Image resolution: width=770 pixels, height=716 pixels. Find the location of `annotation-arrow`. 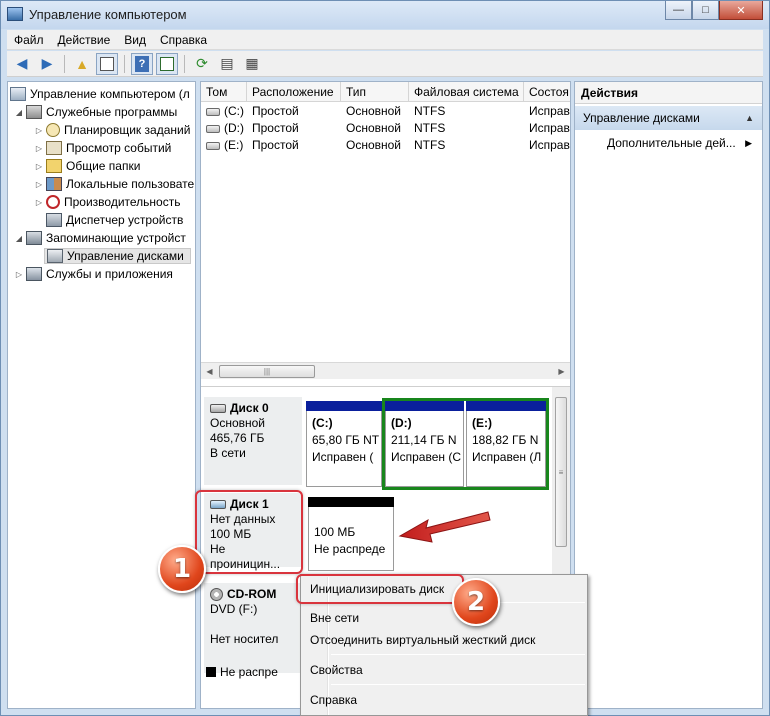

annotation-arrow is located at coordinates (444, 527).